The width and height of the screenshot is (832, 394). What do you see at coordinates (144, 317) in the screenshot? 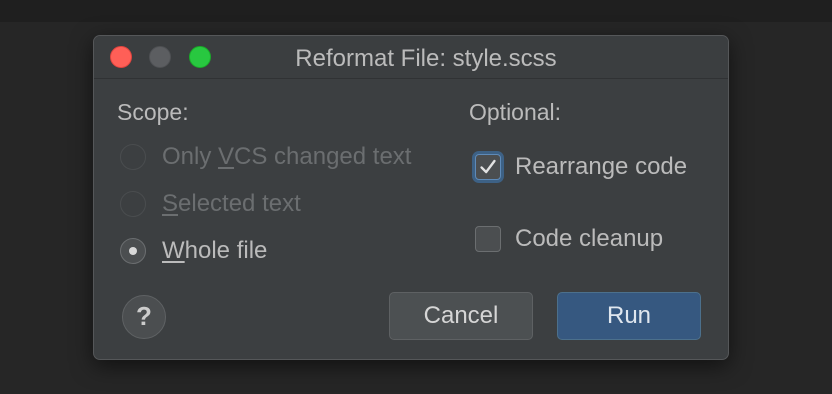
I see `help-button: ?` at bounding box center [144, 317].